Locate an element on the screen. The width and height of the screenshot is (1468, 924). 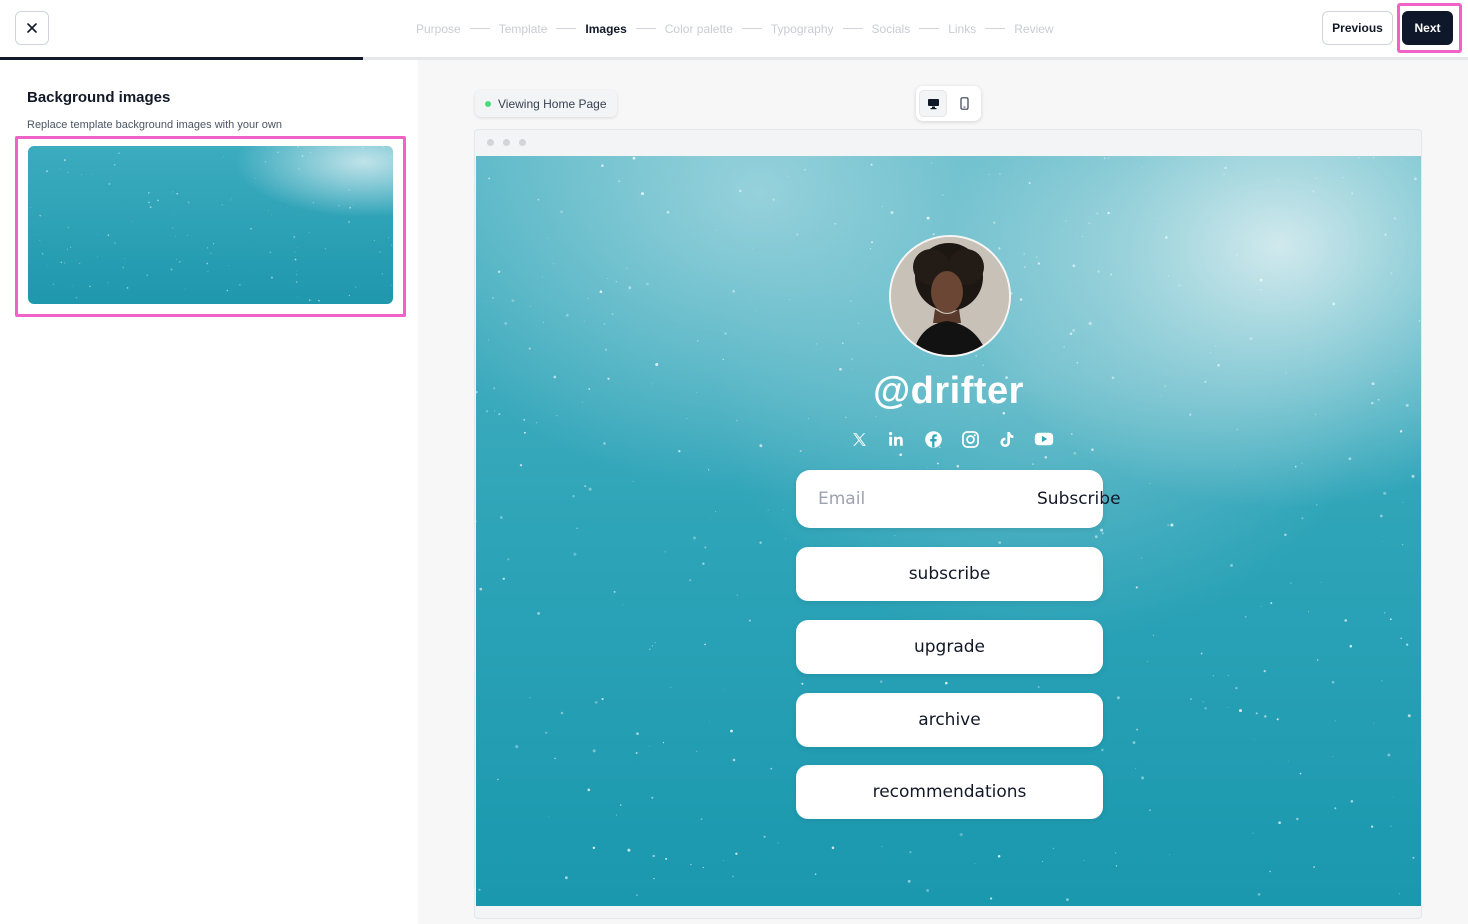
desktop-view-button is located at coordinates (933, 103).